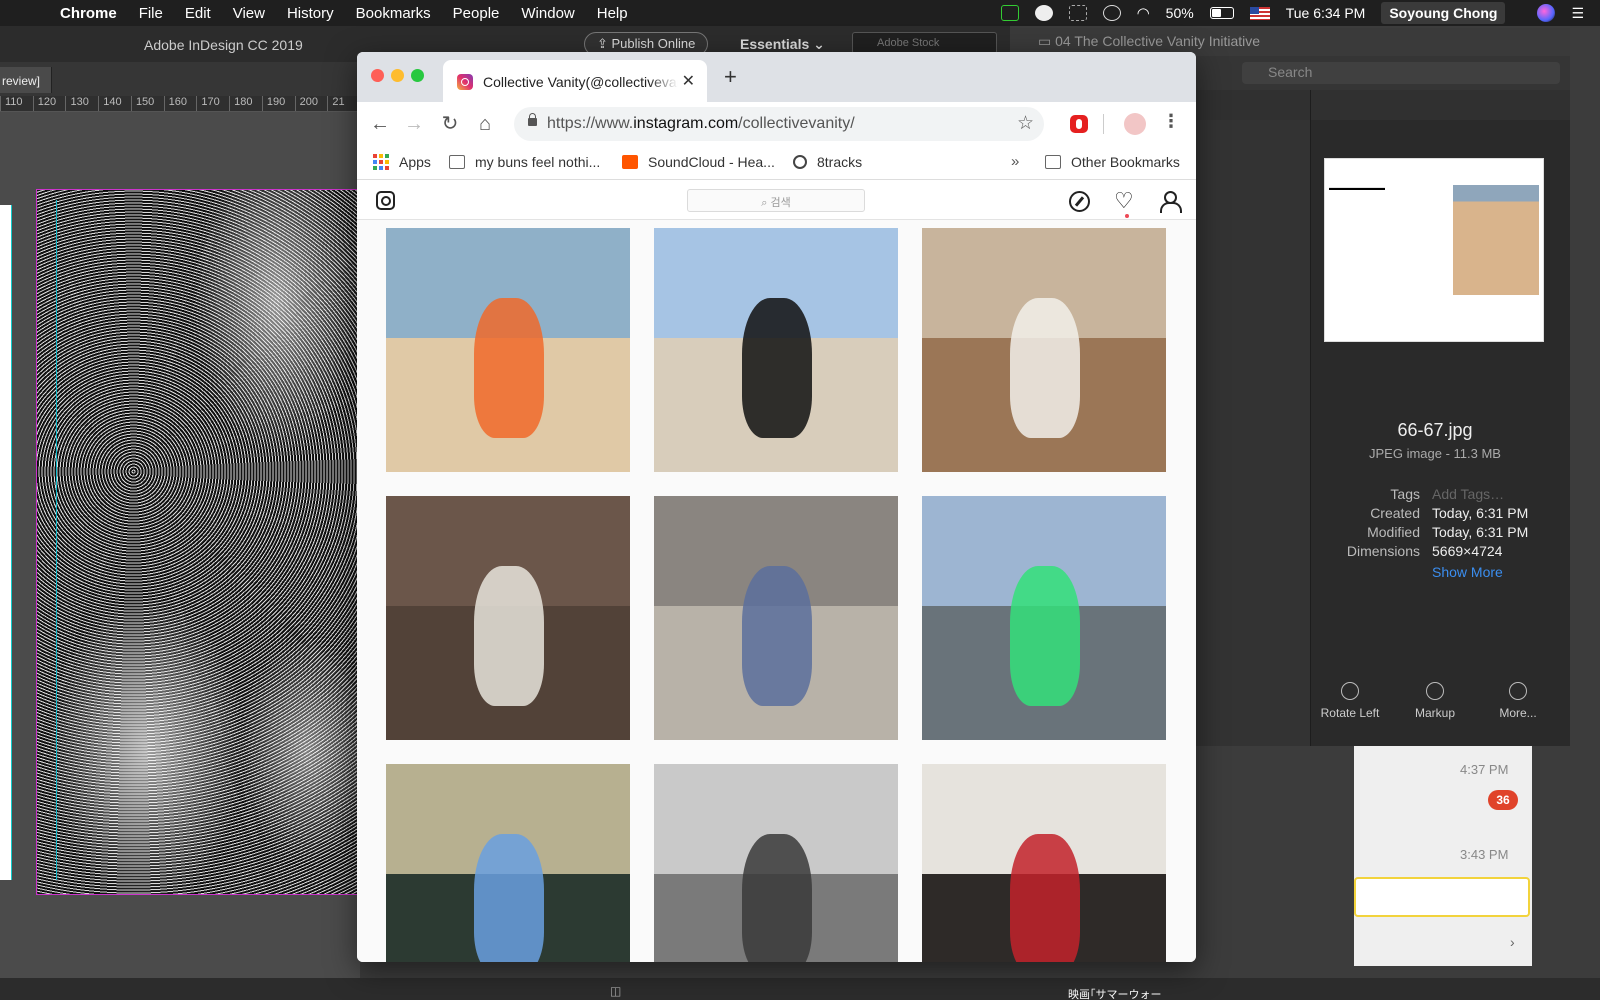 The width and height of the screenshot is (1600, 1000). What do you see at coordinates (1443, 13) in the screenshot?
I see `user-name: Soyoung Chong` at bounding box center [1443, 13].